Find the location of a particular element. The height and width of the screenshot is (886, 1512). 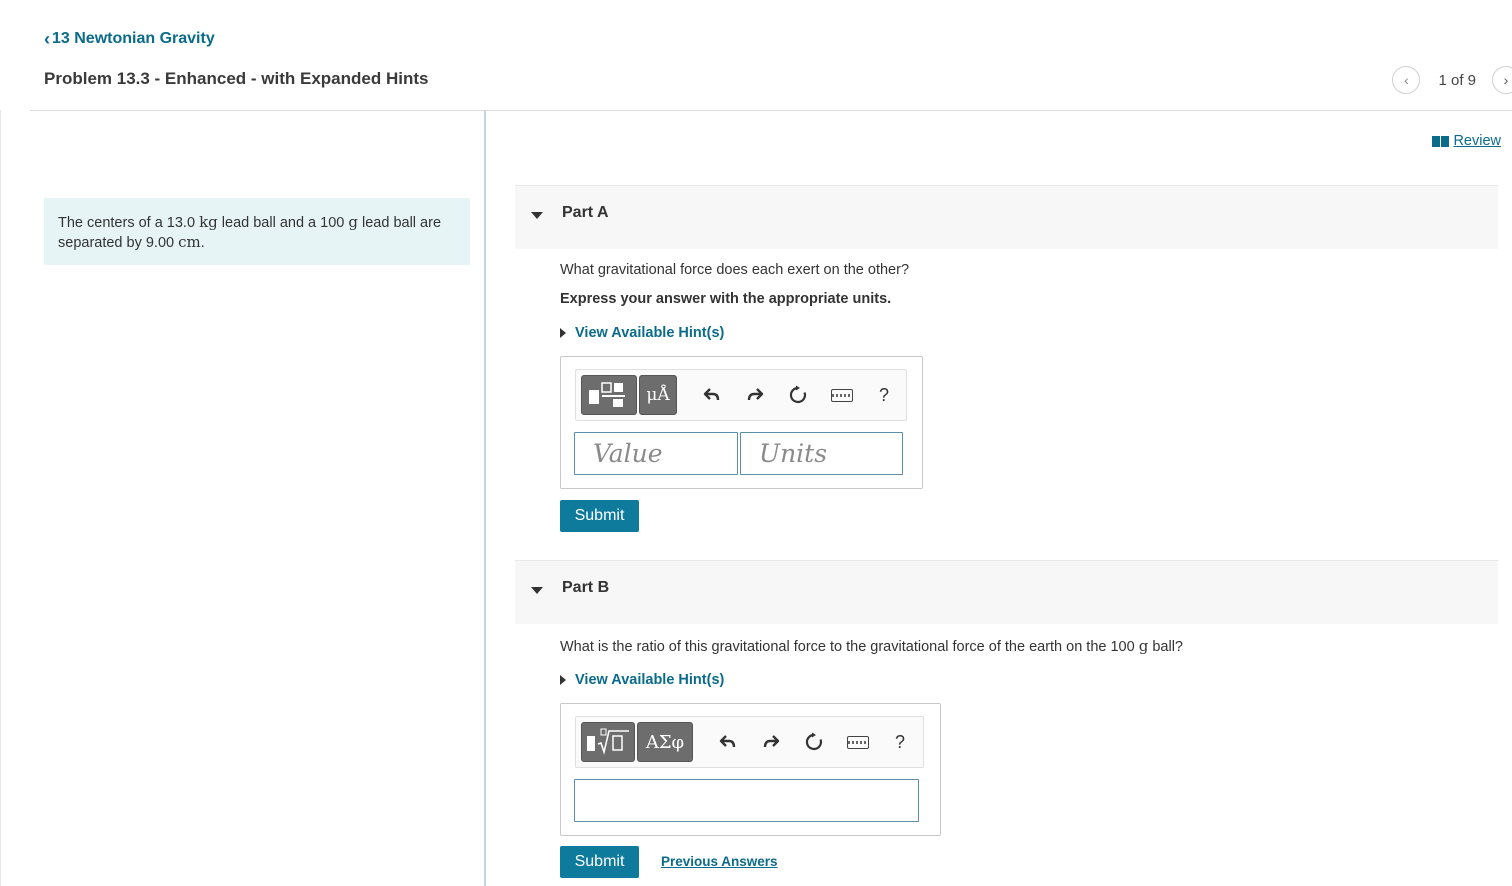

part-b-submit-button: Submit is located at coordinates (599, 862).